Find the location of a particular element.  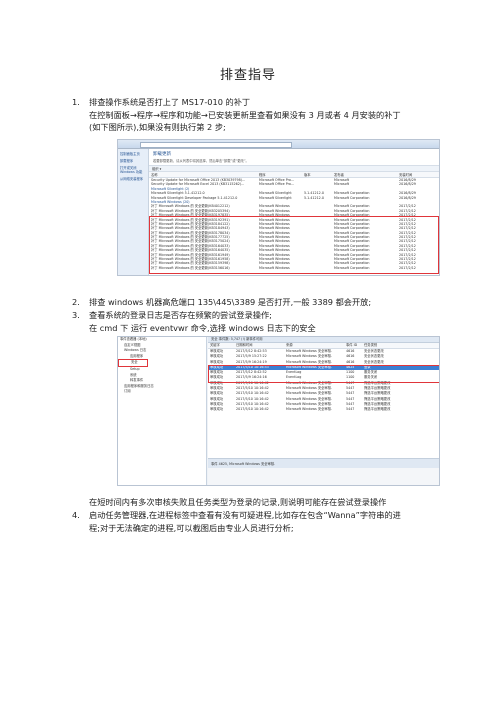

column-source: 来源 is located at coordinates (316, 345).